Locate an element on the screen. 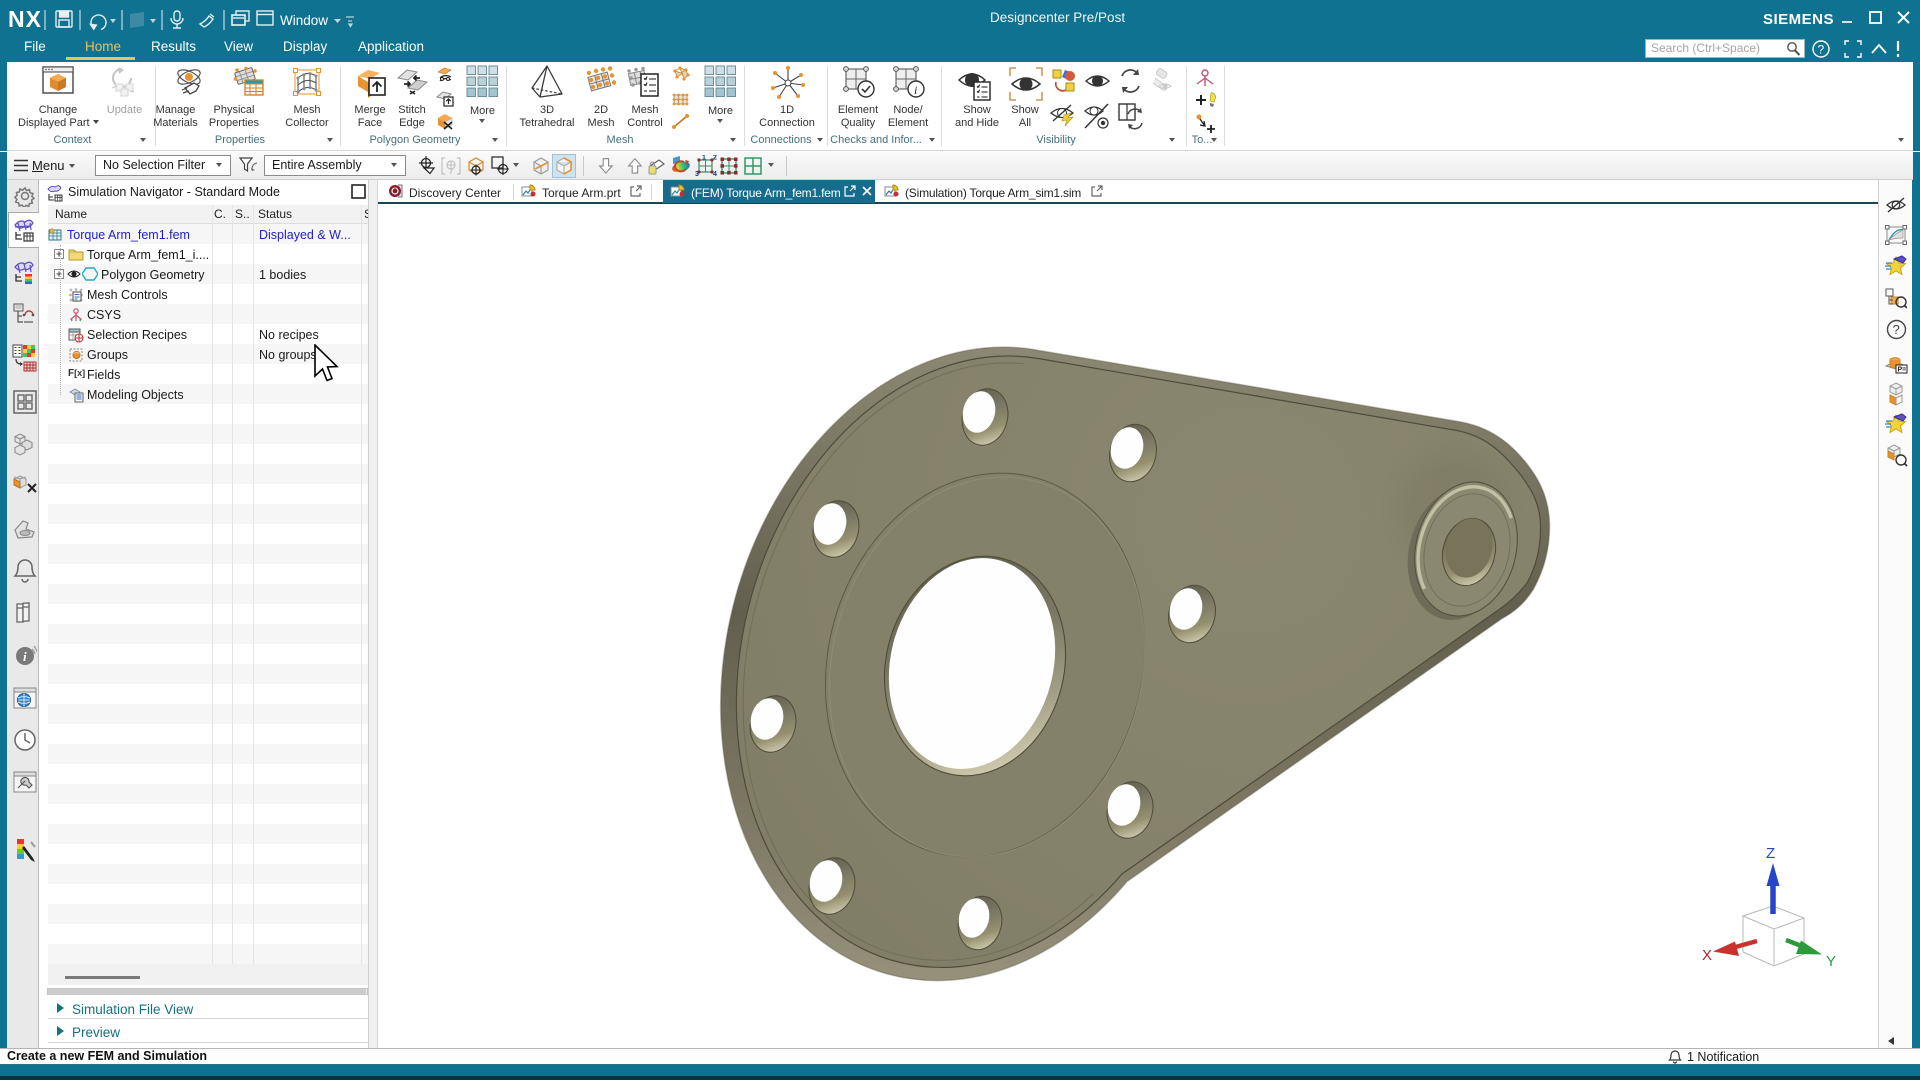 The height and width of the screenshot is (1080, 1920). svg-text: X is located at coordinates (1707, 955).